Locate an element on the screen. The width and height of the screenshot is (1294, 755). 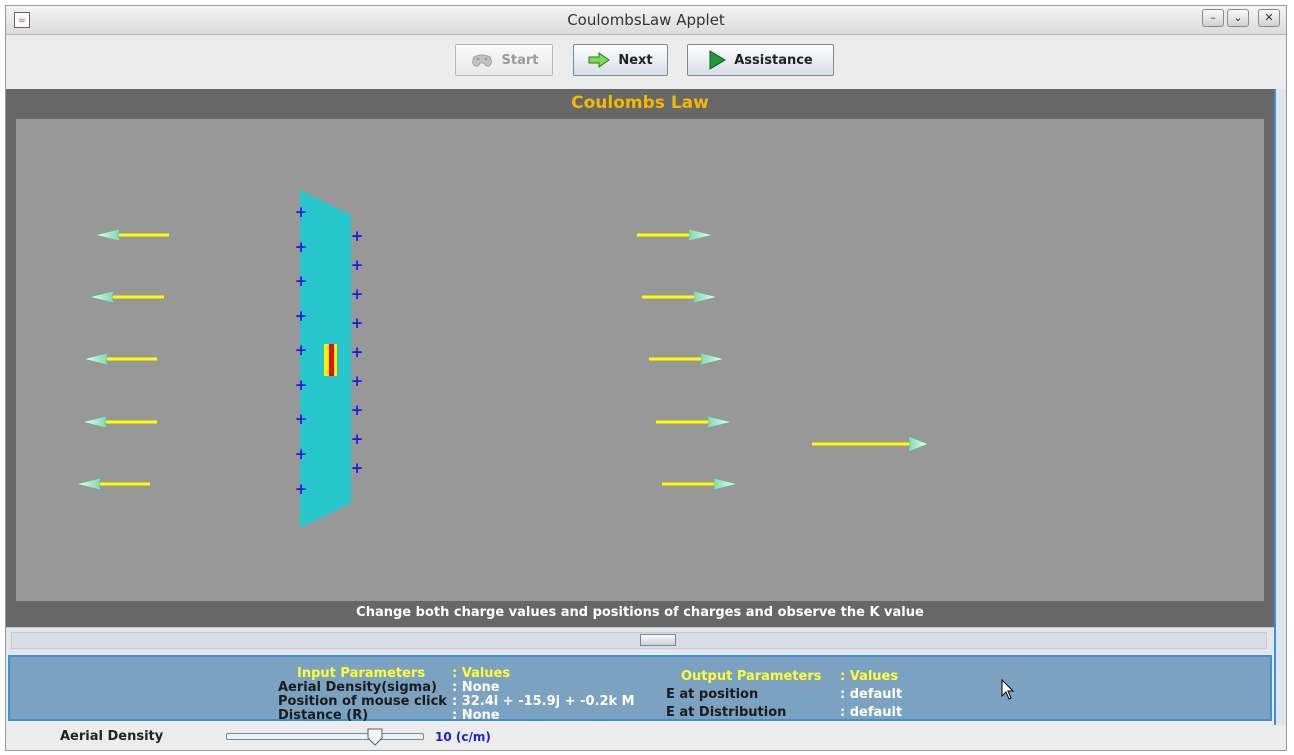
output-parameters-header: Output Parameters is located at coordinates (751, 676).